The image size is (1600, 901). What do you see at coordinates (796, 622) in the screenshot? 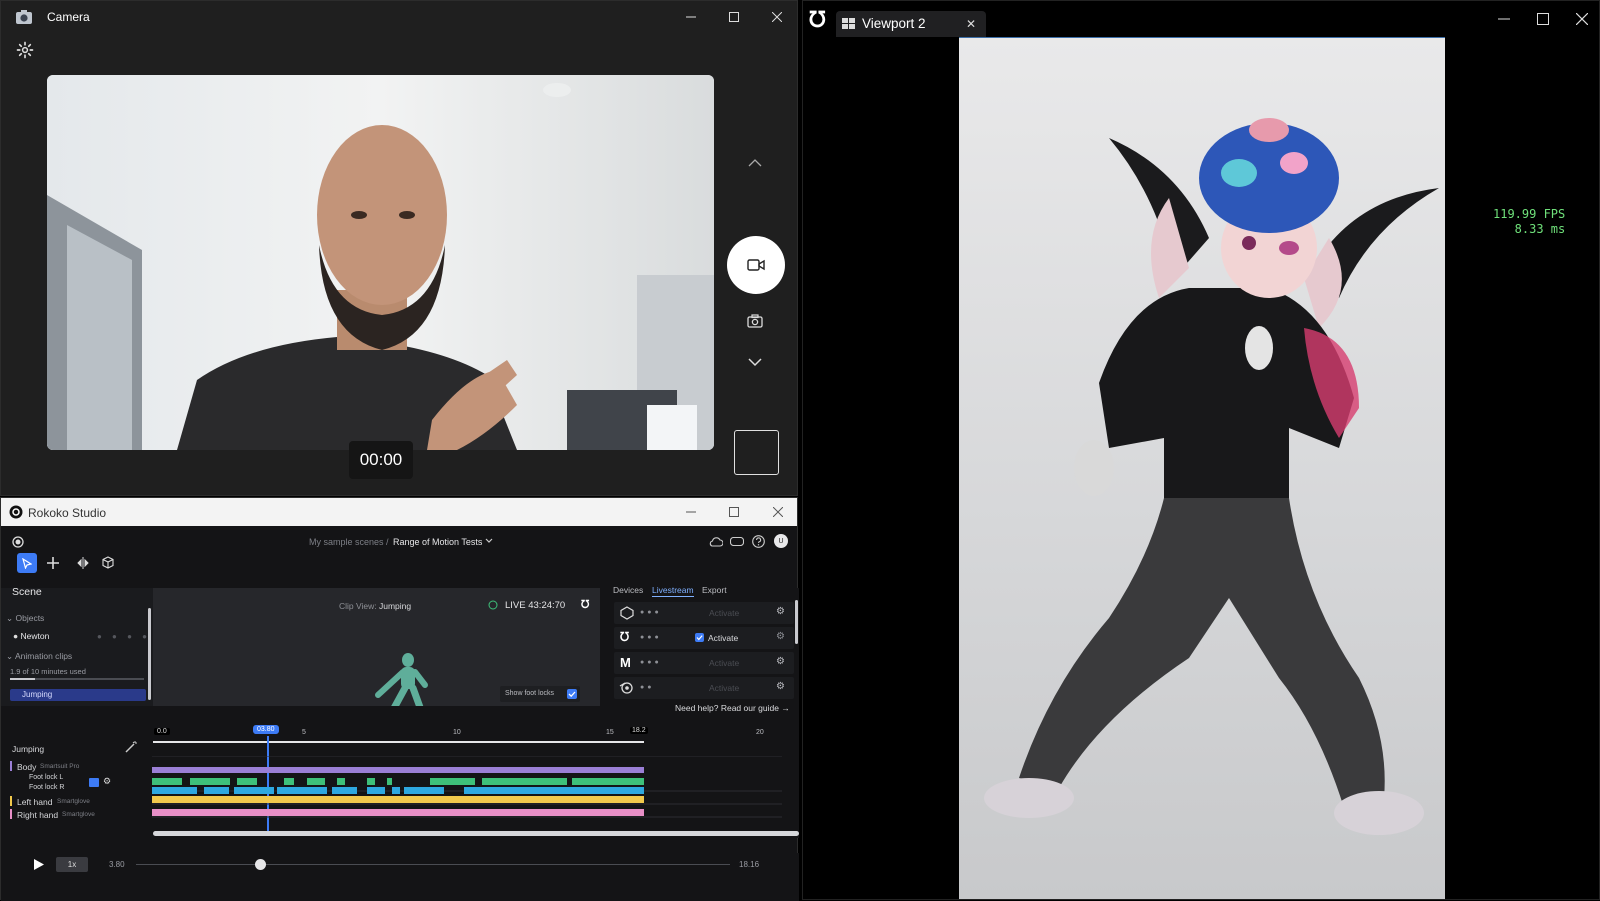
I see `livestream-scrollbar` at bounding box center [796, 622].